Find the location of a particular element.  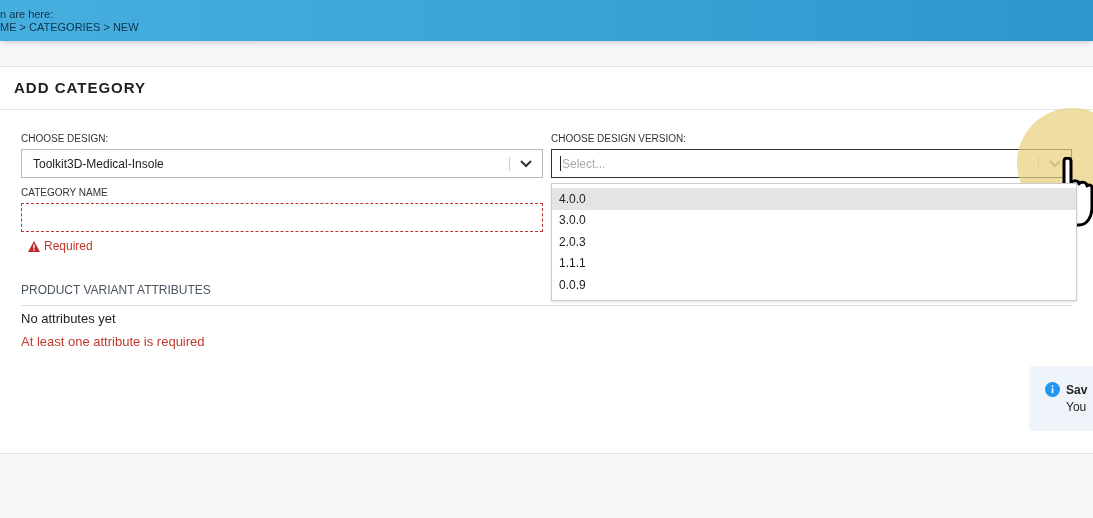

empty-message: No attributes yet is located at coordinates (69, 319).